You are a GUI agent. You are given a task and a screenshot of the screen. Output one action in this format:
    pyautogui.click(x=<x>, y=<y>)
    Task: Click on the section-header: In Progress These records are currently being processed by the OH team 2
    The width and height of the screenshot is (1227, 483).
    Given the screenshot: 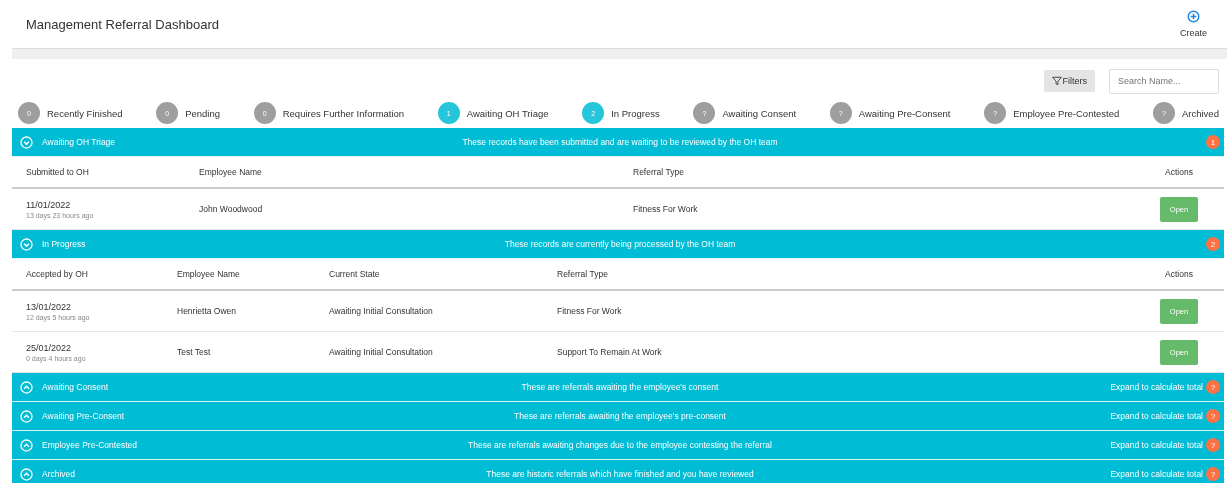 What is the action you would take?
    pyautogui.click(x=618, y=244)
    